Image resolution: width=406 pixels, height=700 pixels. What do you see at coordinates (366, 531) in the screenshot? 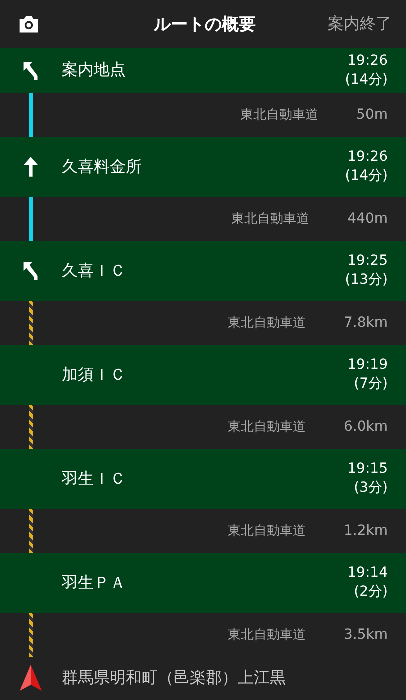
I see `distance: 1.2km` at bounding box center [366, 531].